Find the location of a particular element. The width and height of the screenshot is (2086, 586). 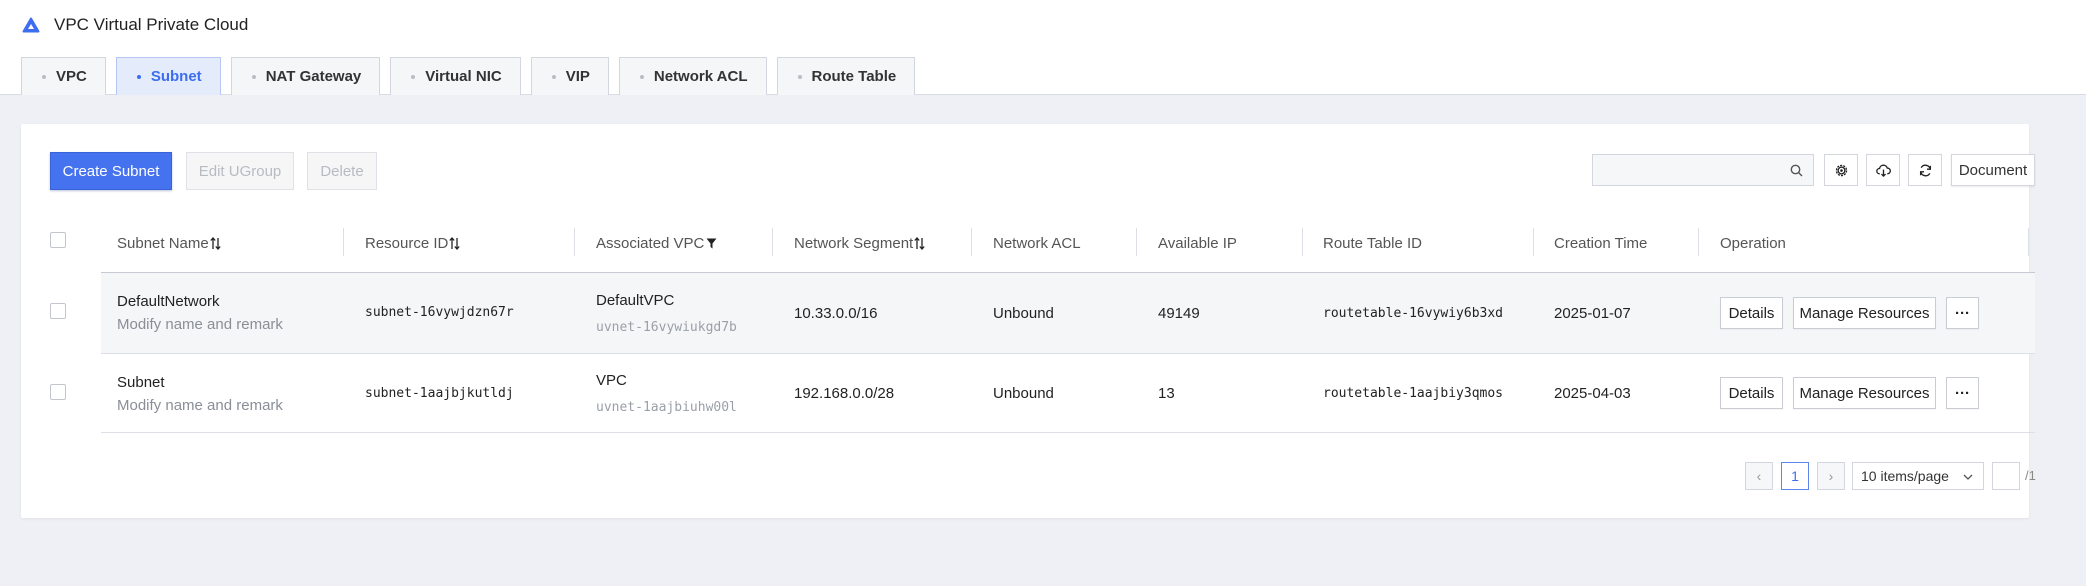

refresh-icon is located at coordinates (1925, 170).